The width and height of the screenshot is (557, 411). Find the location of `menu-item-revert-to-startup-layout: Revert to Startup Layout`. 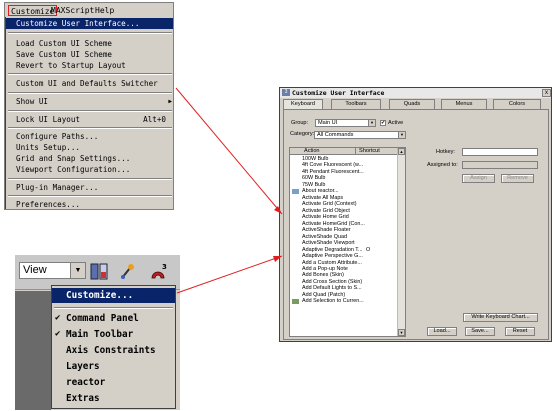

menu-item-revert-to-startup-layout: Revert to Startup Layout is located at coordinates (89, 65).